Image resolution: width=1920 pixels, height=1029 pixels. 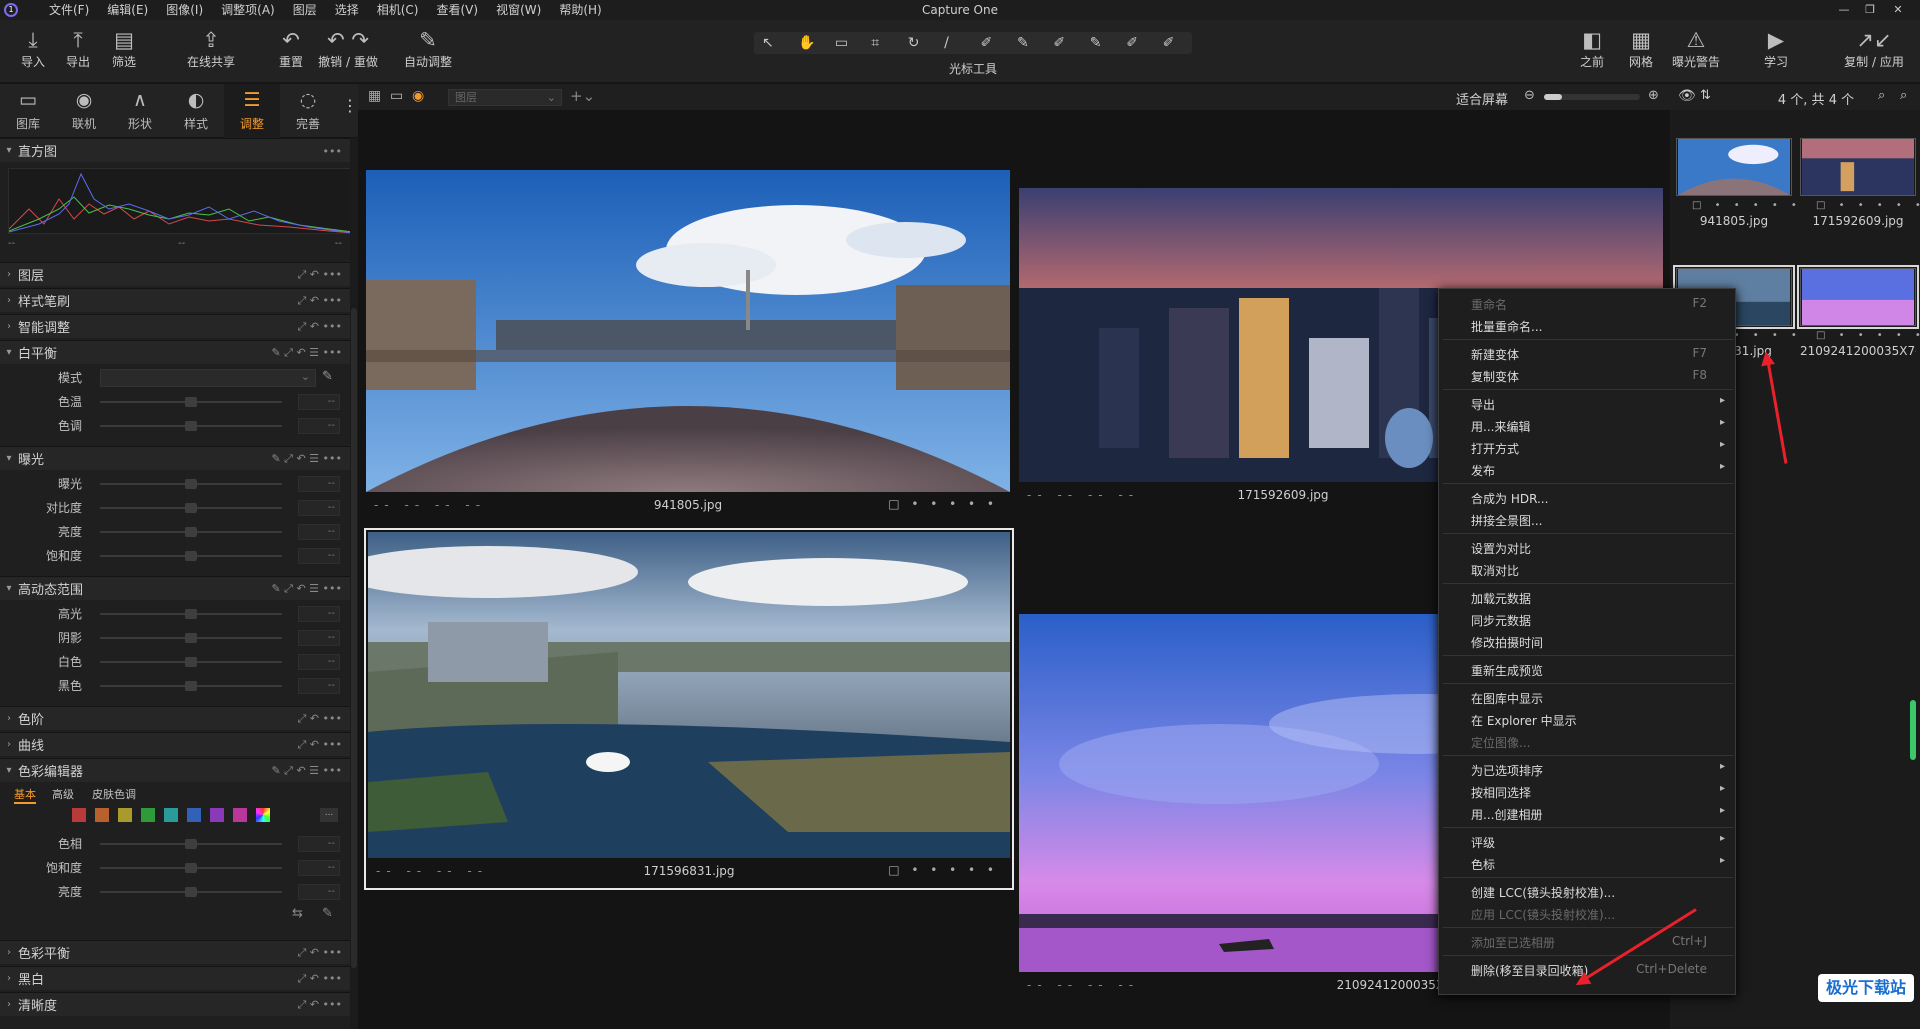 I want to click on copy-apply-button: ↗↙ 复制 / 应用, so click(x=1874, y=48).